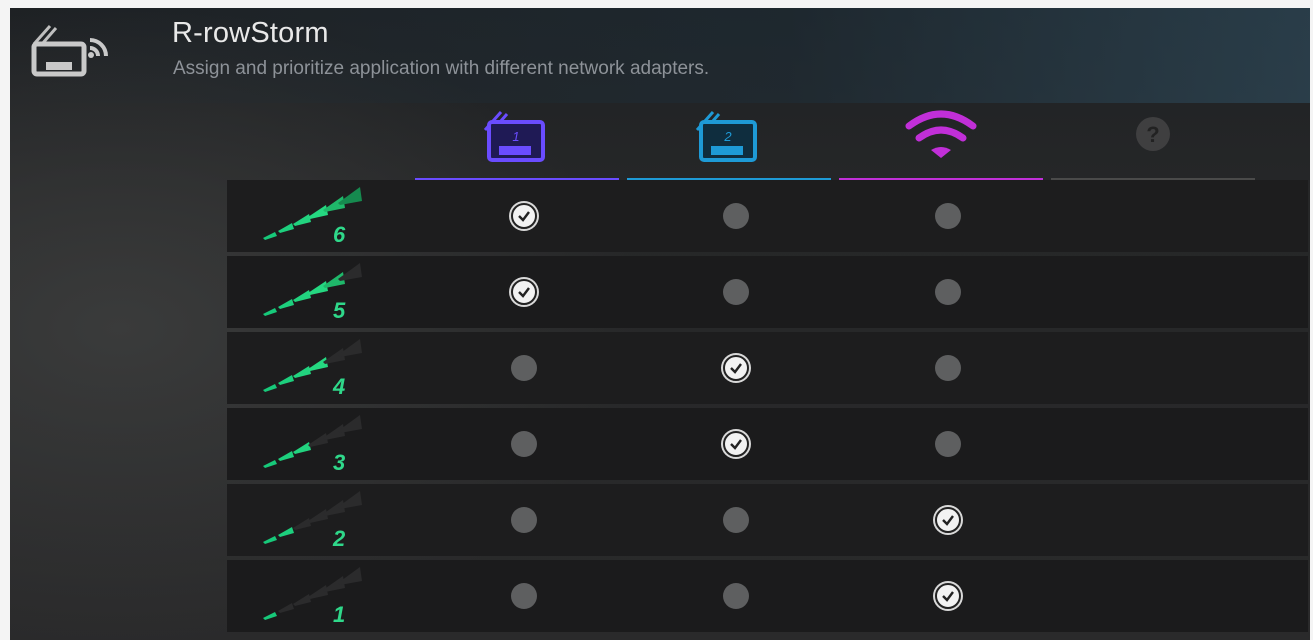 The image size is (1313, 640). I want to click on priority-row: 5, so click(767, 292).